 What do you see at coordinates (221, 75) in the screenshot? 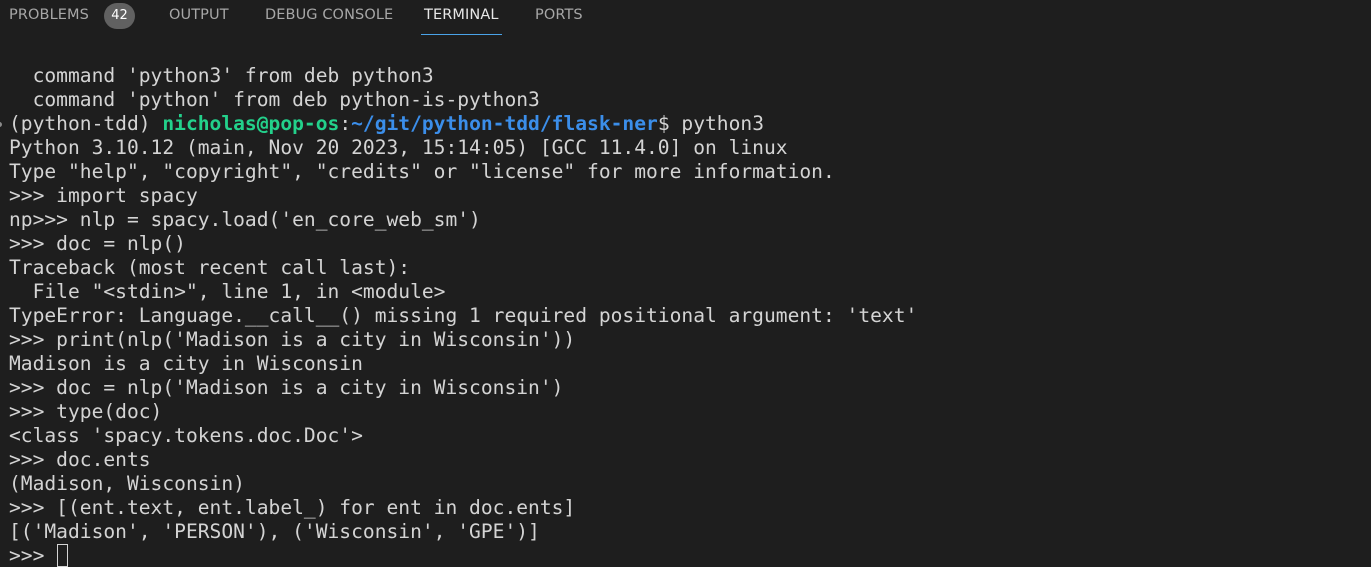
I see `terminal-line: command 'python3' from deb python3` at bounding box center [221, 75].